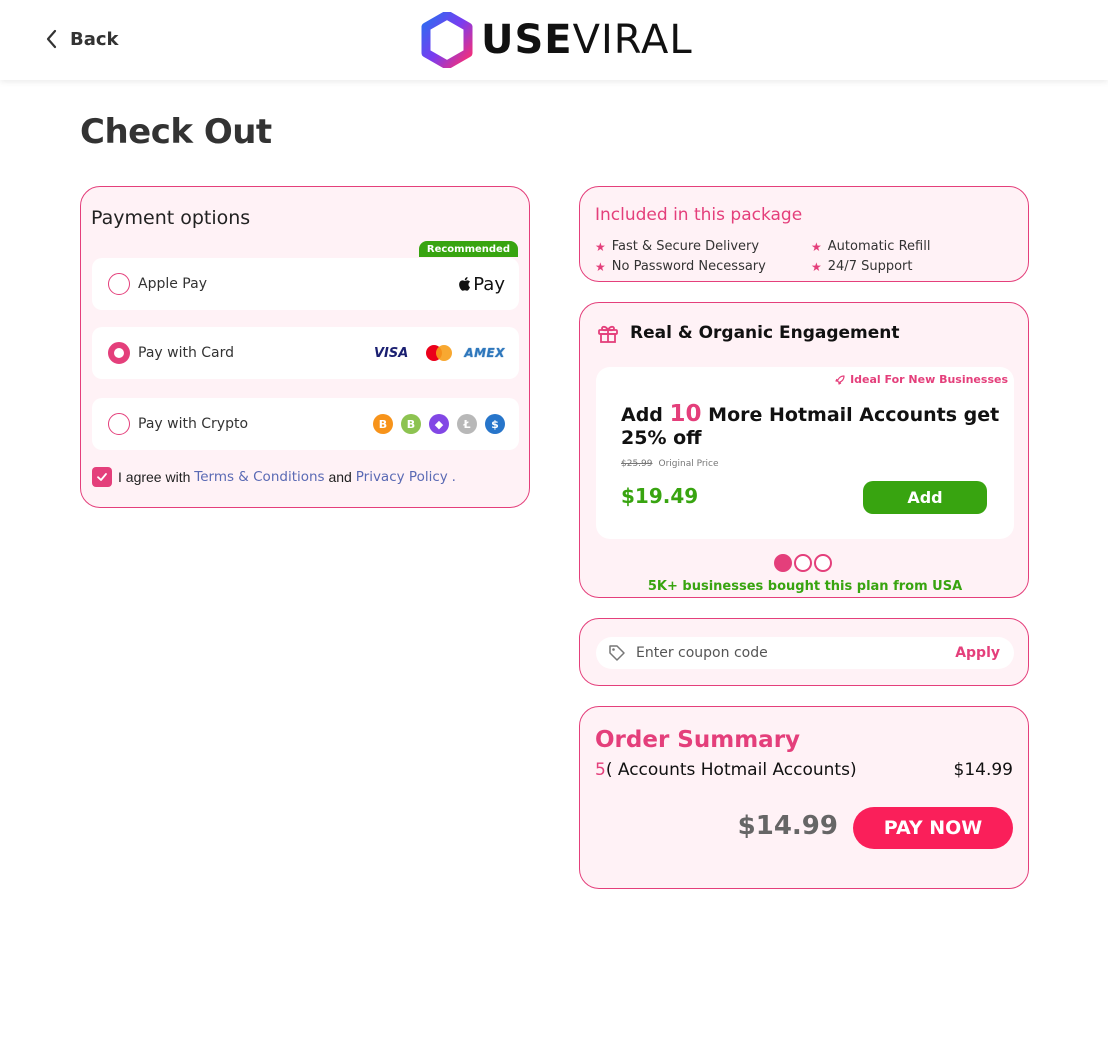 The width and height of the screenshot is (1108, 1045). Describe the element at coordinates (862, 266) in the screenshot. I see `included-item: ★ 24/7 Support` at that location.